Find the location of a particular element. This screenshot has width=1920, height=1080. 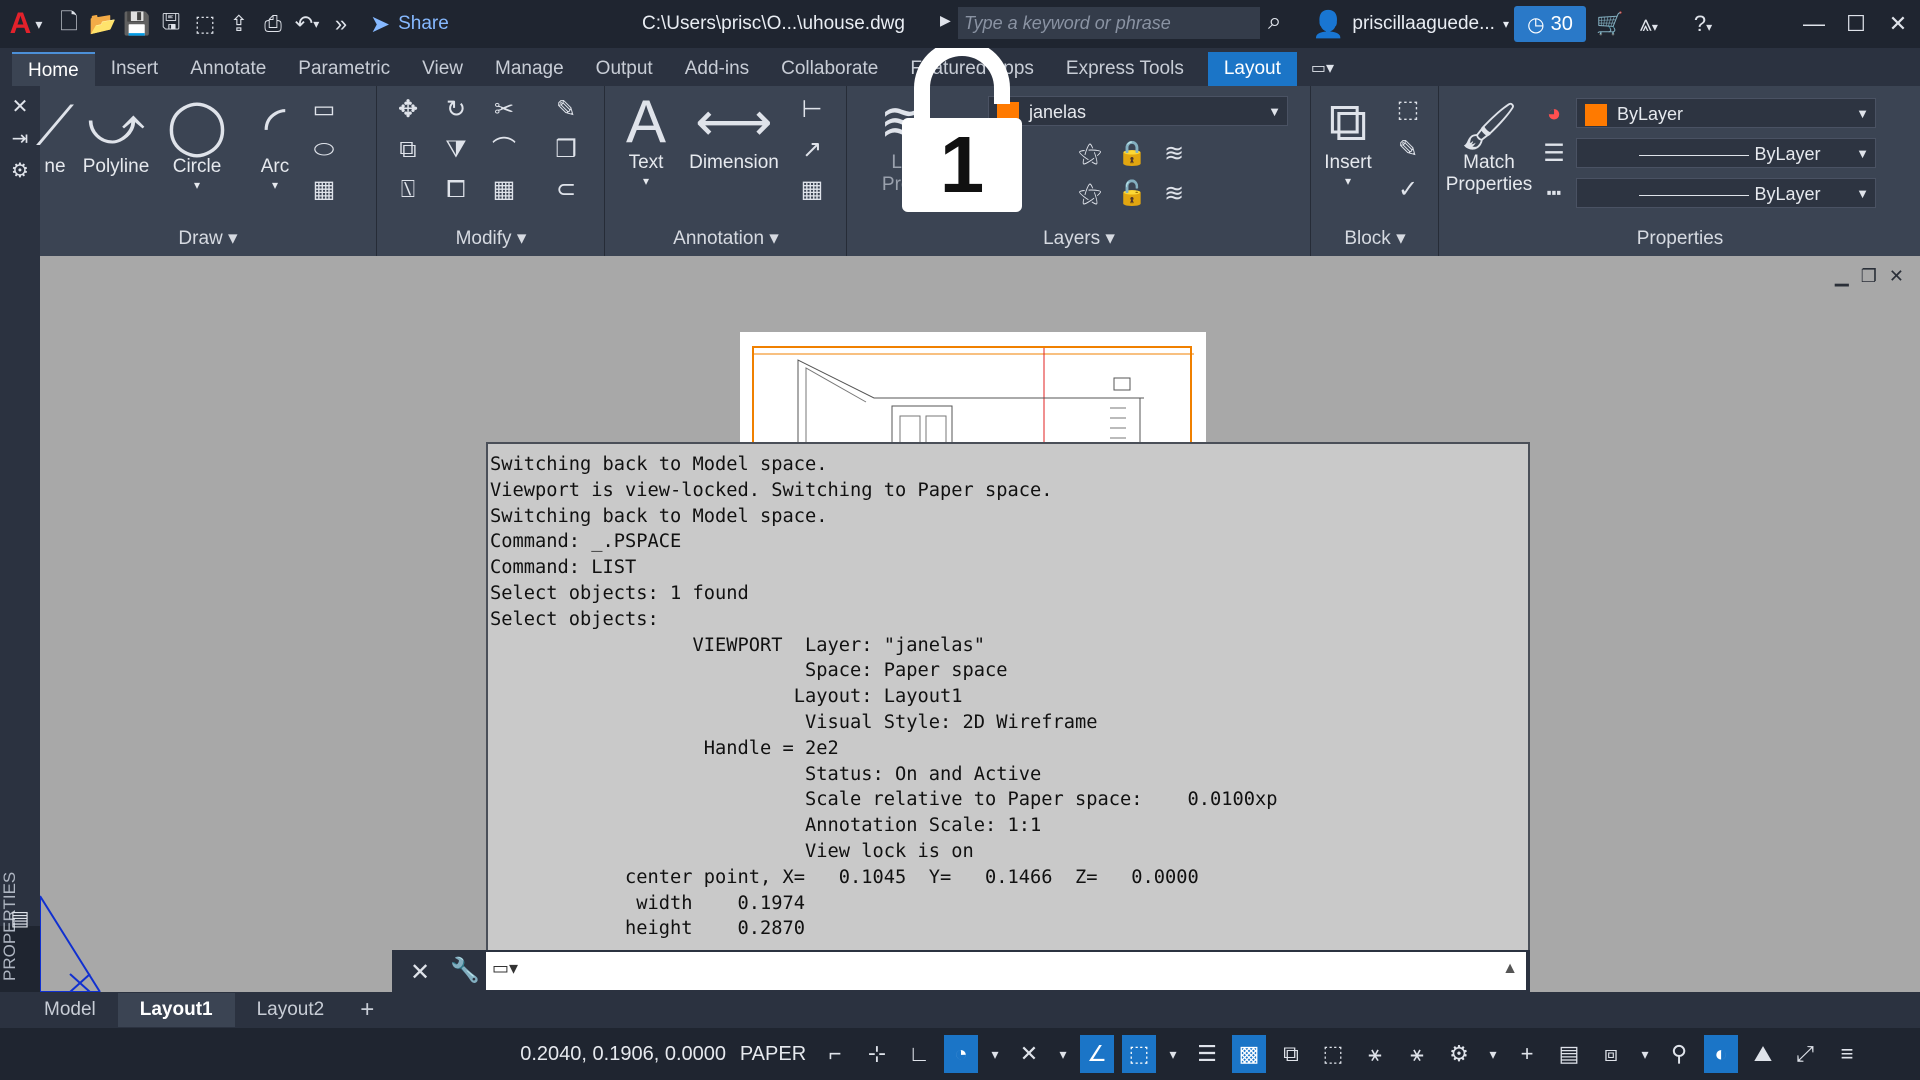

undo-icon: ↶ ▾ is located at coordinates (307, 24).